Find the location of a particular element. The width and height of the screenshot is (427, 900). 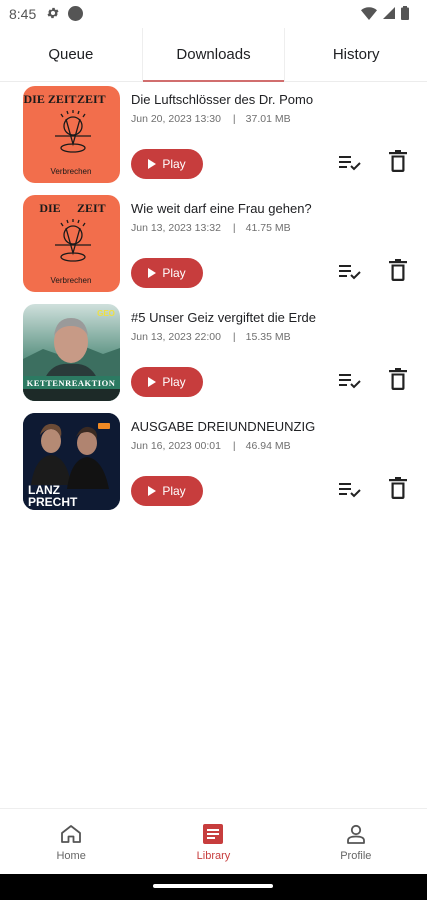

nav-profile: Profile is located at coordinates (356, 841).